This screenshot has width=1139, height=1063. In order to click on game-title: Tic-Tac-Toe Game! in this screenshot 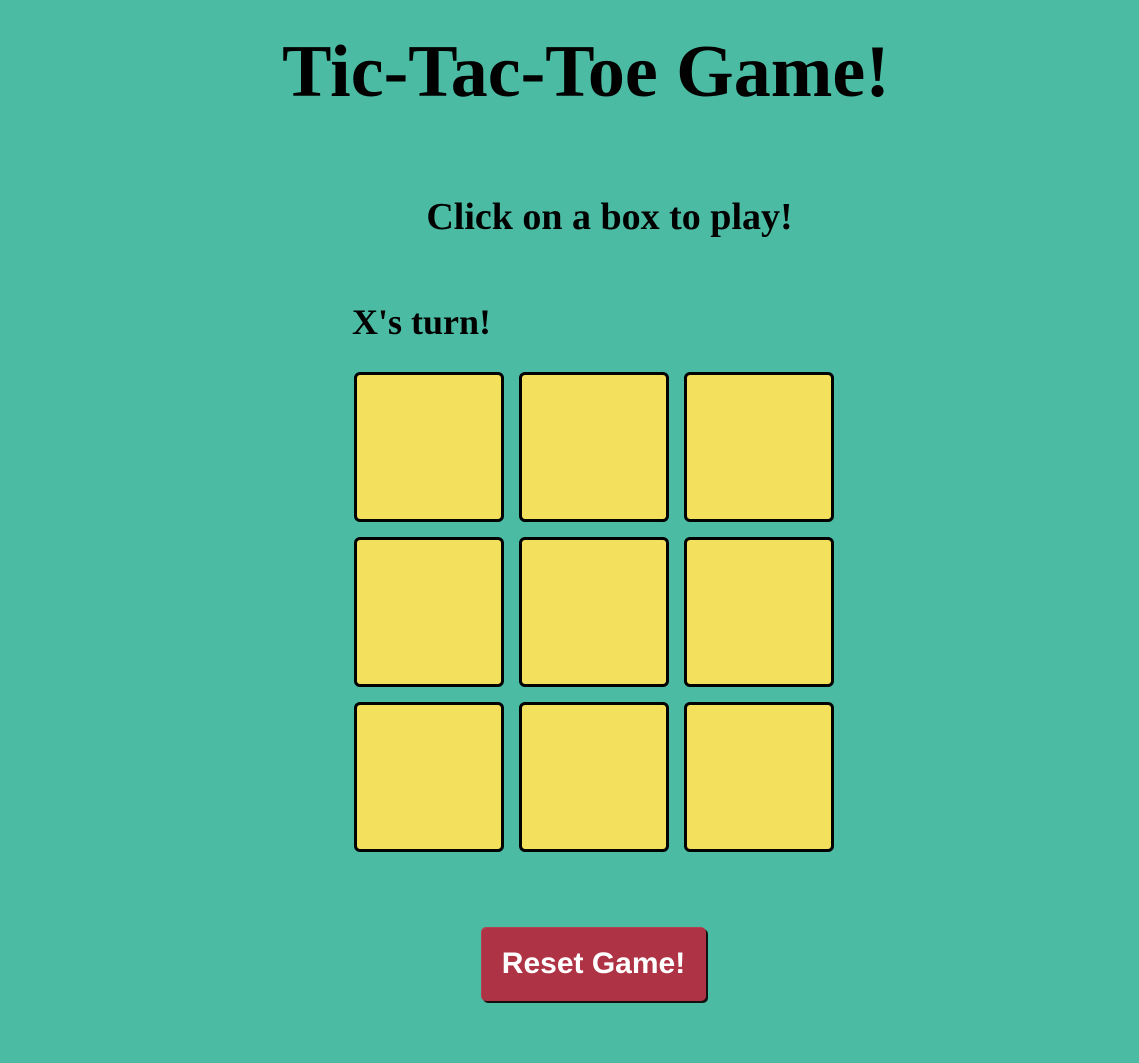, I will do `click(586, 72)`.